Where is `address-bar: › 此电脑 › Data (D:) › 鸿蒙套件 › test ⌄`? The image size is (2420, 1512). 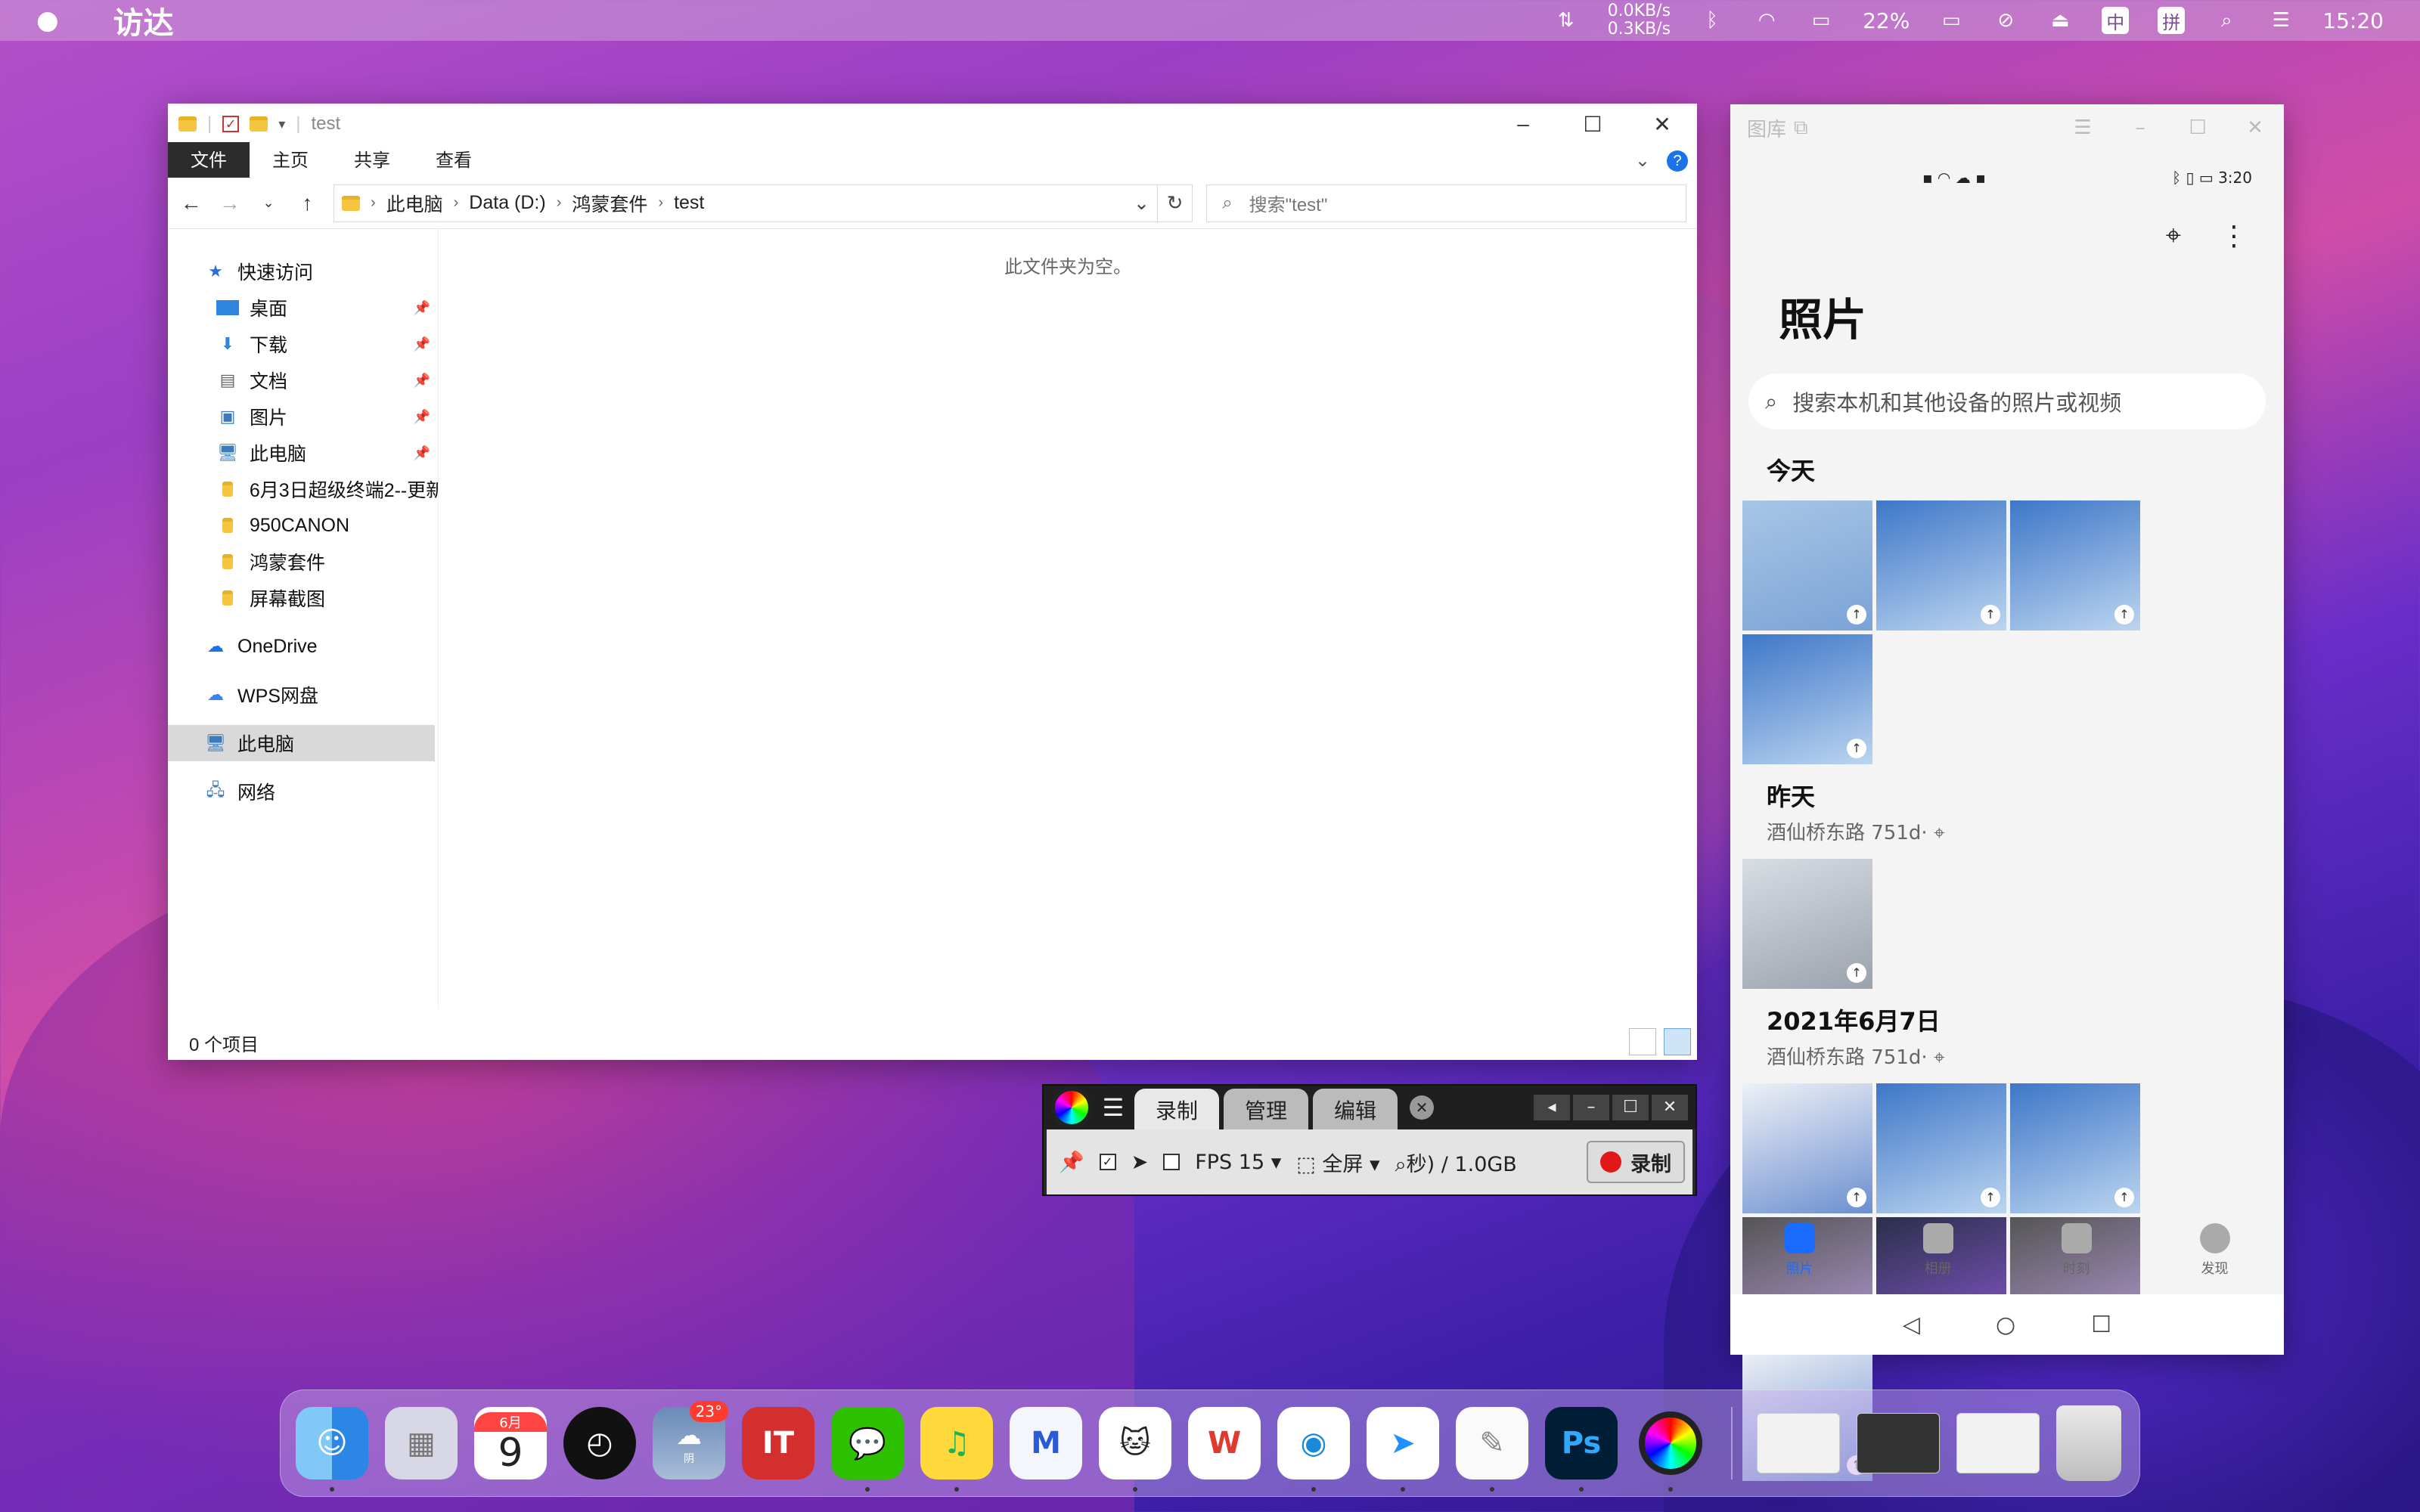
address-bar: › 此电脑 › Data (D:) › 鸿蒙套件 › test ⌄ is located at coordinates (745, 203).